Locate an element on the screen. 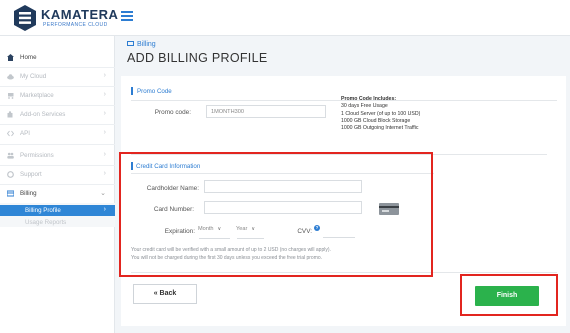  sidebar-item-permissions: Permissions › is located at coordinates (57, 155).